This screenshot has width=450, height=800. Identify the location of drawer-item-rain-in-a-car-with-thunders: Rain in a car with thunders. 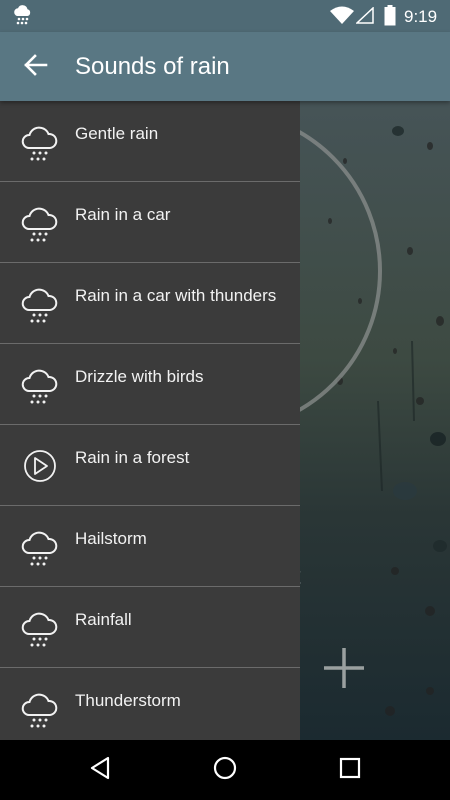
(150, 303).